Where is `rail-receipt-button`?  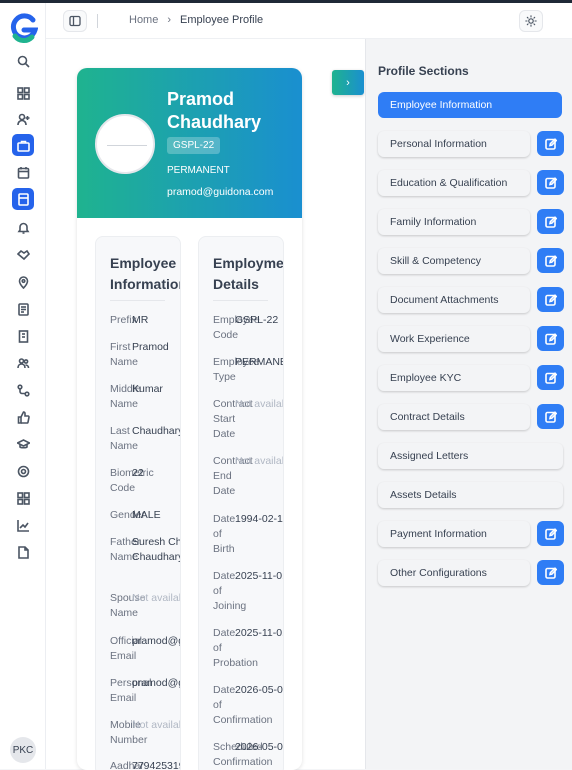 rail-receipt-button is located at coordinates (23, 309).